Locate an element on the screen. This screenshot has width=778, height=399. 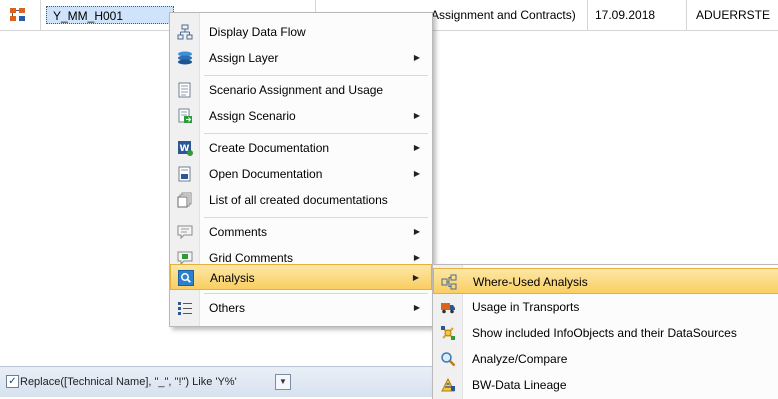
menu-item-open-documentation: Open Documentation ▶ is located at coordinates (301, 174).